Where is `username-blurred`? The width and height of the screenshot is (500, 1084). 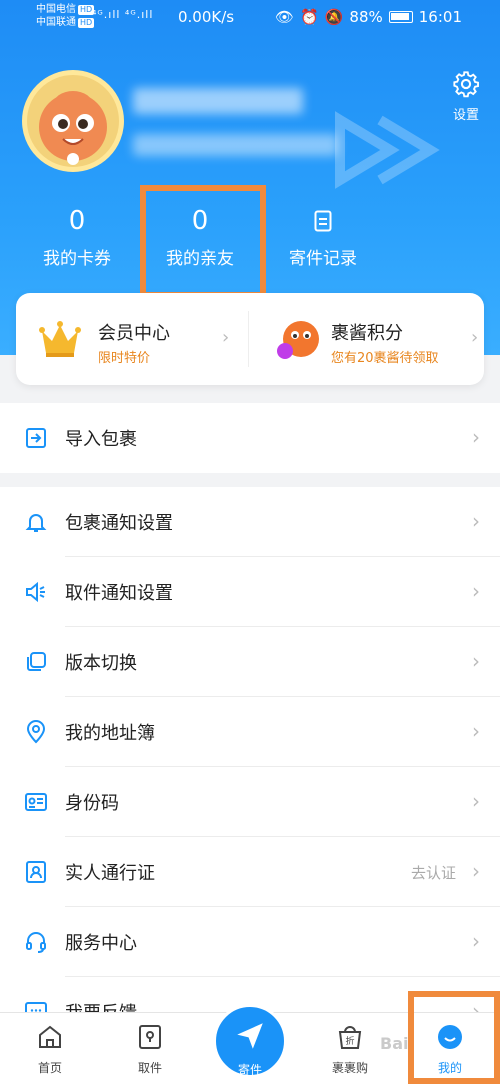 username-blurred is located at coordinates (218, 101).